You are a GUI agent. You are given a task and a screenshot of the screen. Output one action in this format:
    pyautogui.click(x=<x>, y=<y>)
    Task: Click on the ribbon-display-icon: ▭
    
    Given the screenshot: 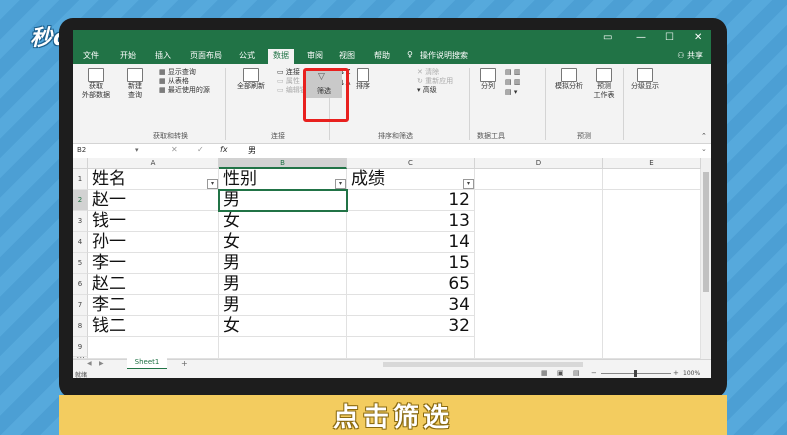 What is the action you would take?
    pyautogui.click(x=607, y=37)
    